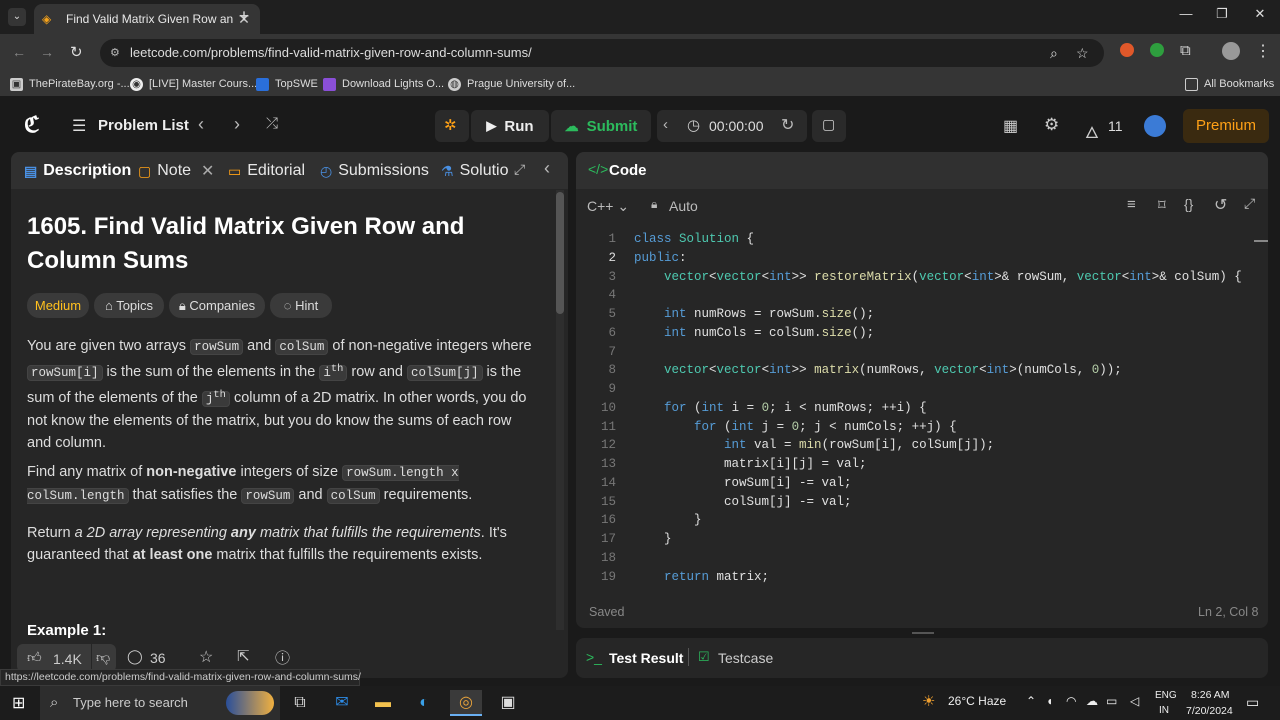 The image size is (1280, 720). Describe the element at coordinates (1155, 126) in the screenshot. I see `user-avatar` at that location.